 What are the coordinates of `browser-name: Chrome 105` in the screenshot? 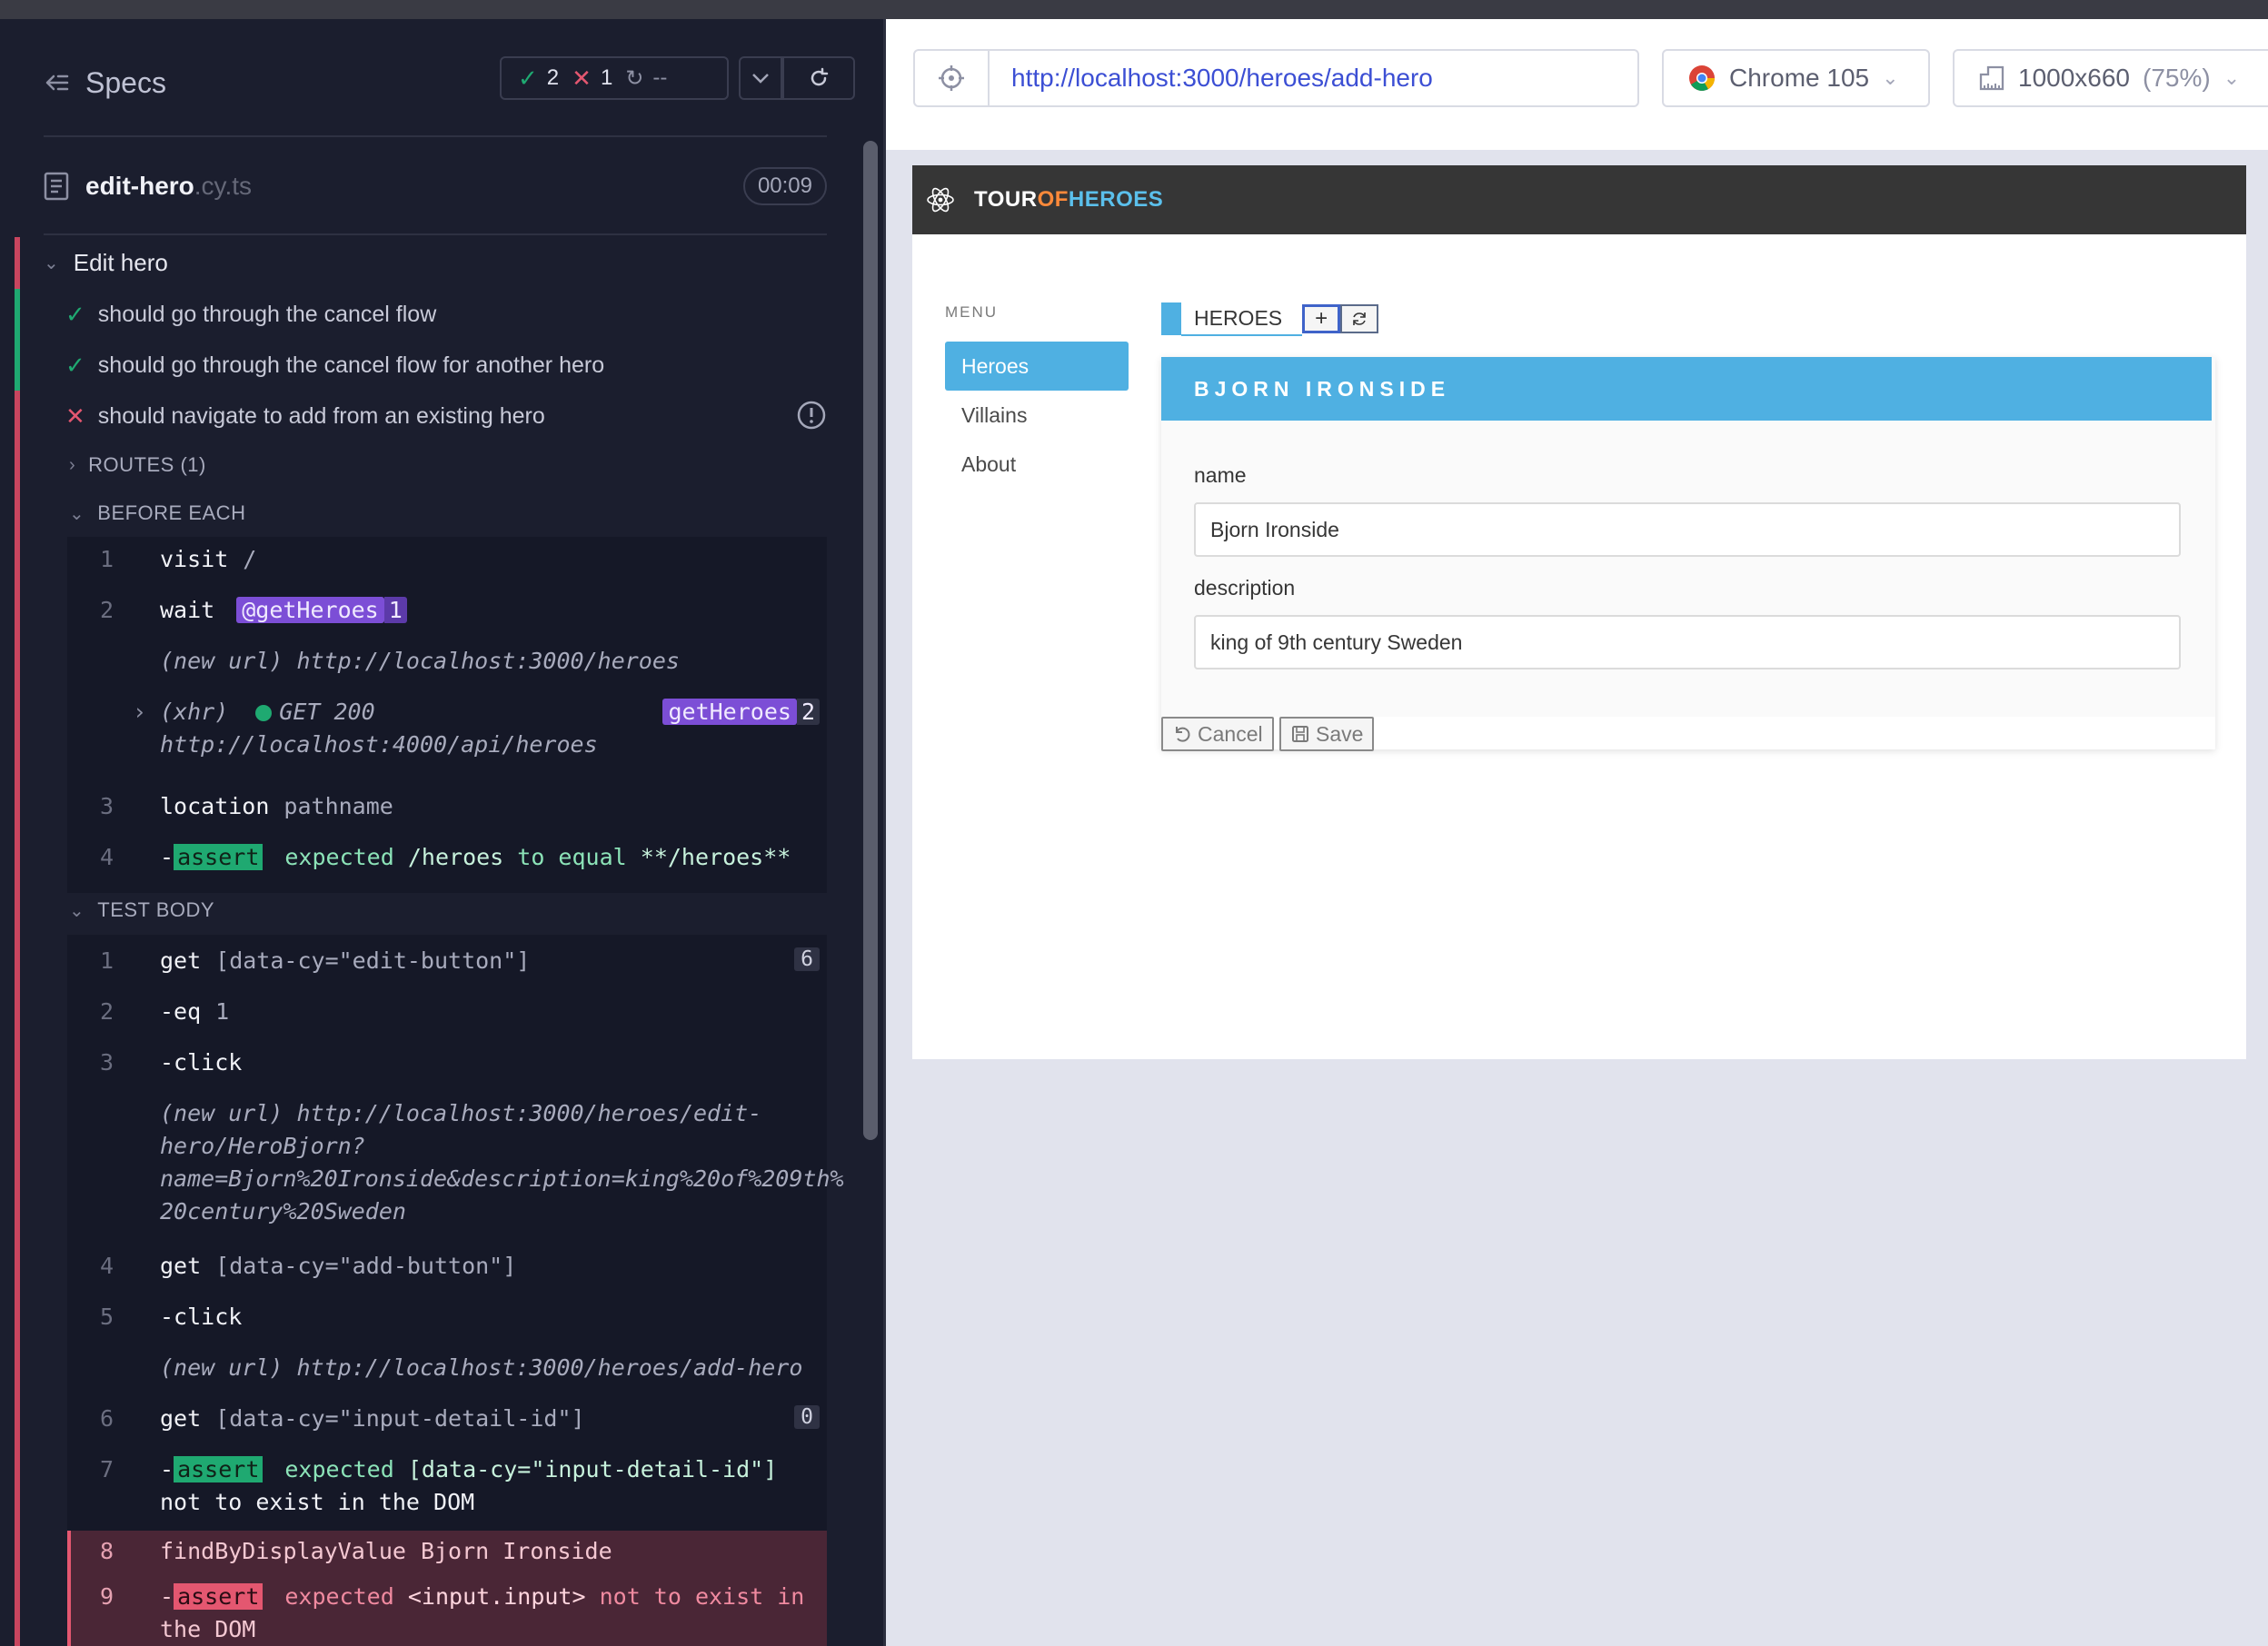 It's located at (1799, 78).